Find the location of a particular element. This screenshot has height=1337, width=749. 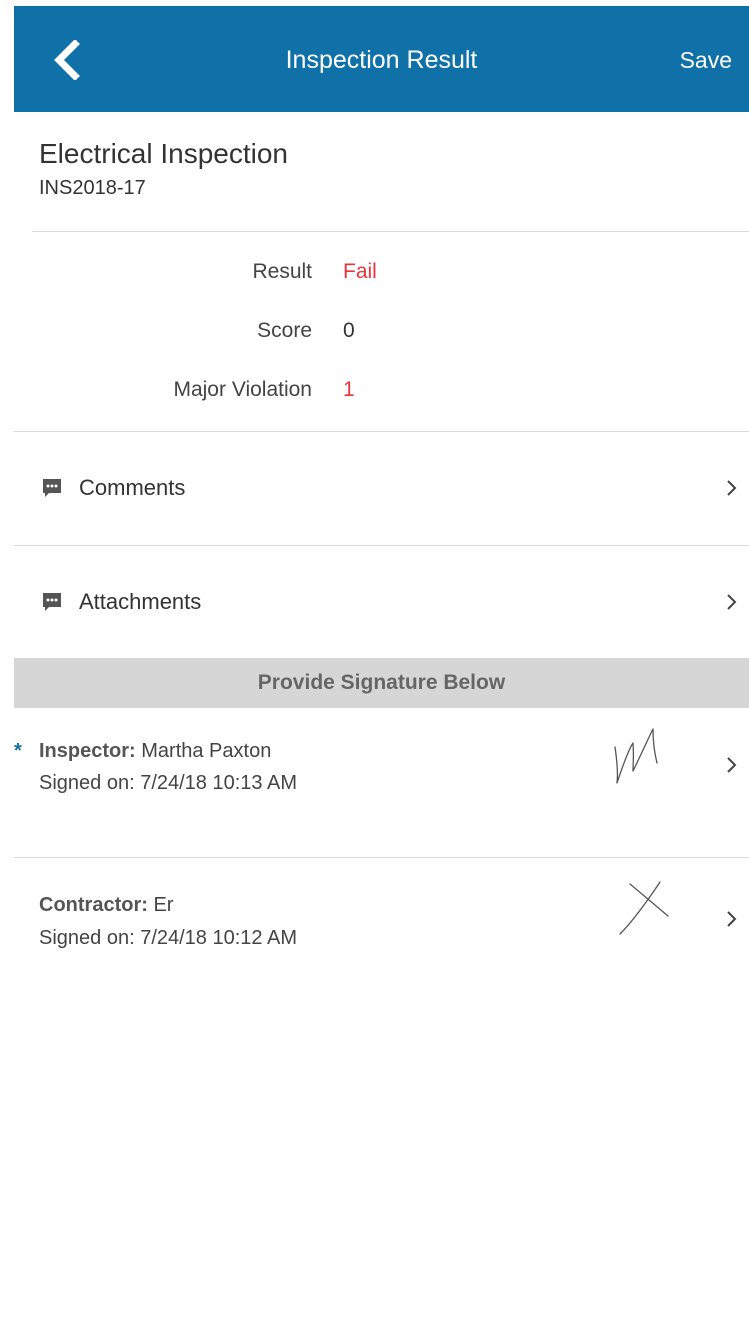

result-row: Result Fail is located at coordinates (374, 272).